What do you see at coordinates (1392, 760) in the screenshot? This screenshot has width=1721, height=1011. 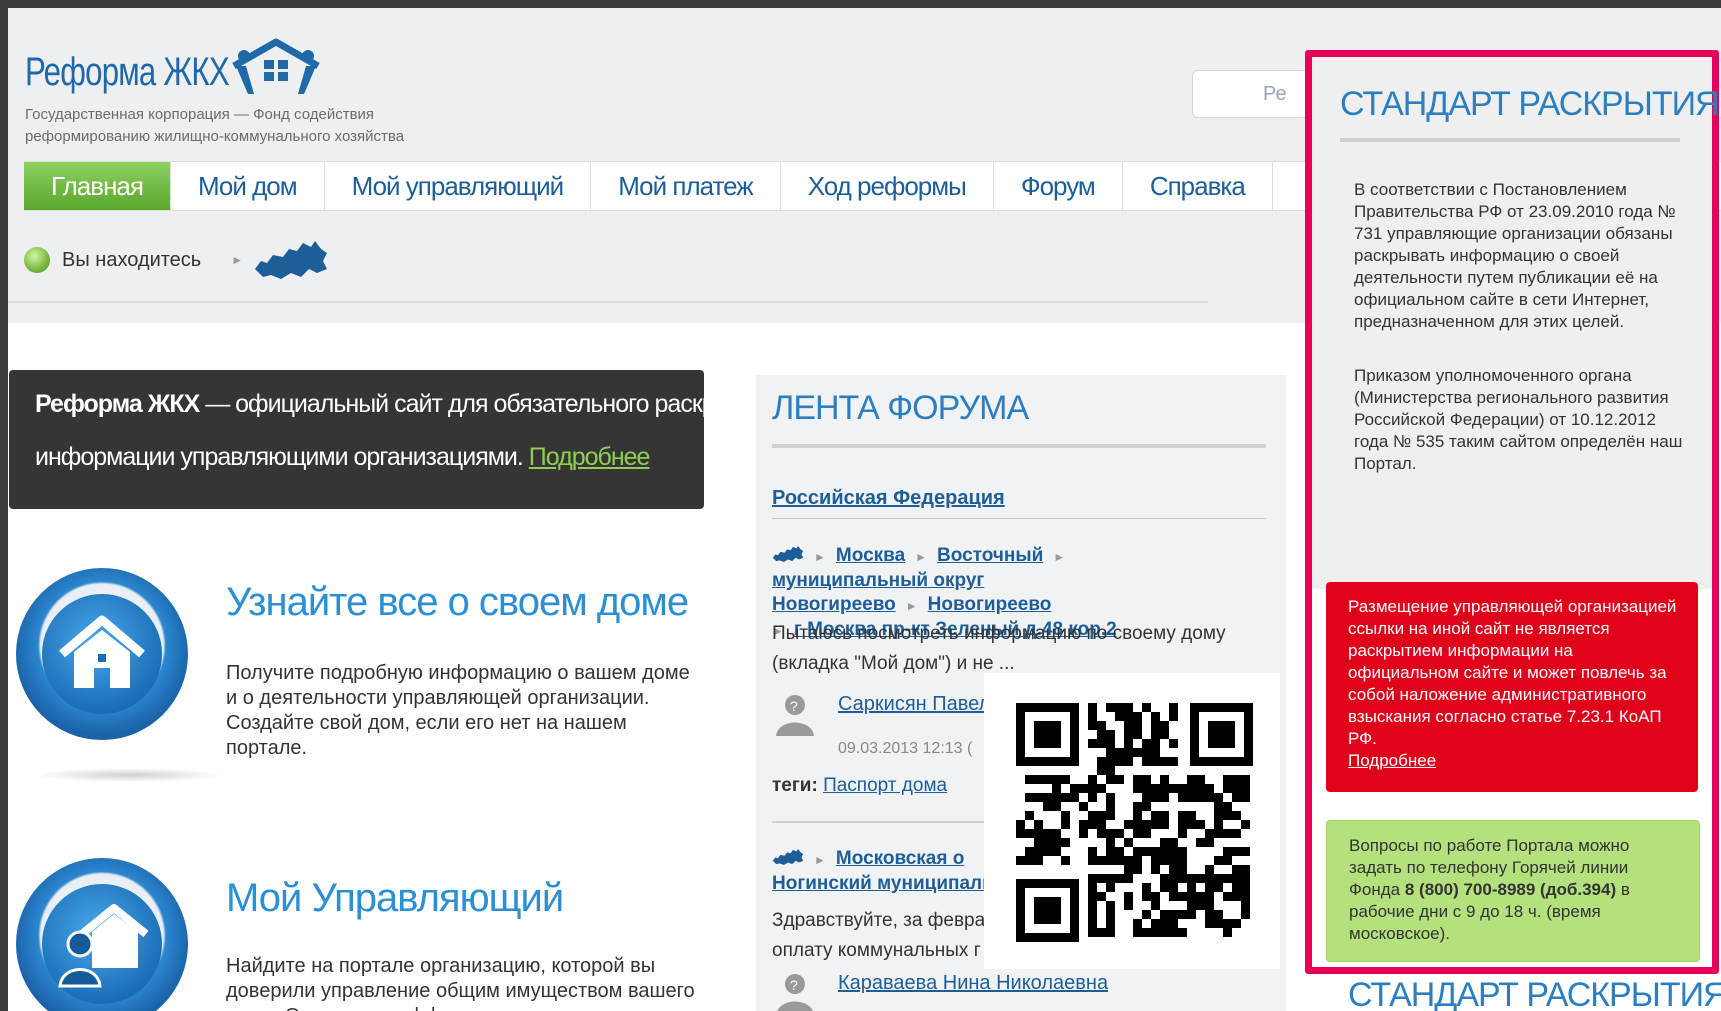 I see `warning-more-link: Подробнее` at bounding box center [1392, 760].